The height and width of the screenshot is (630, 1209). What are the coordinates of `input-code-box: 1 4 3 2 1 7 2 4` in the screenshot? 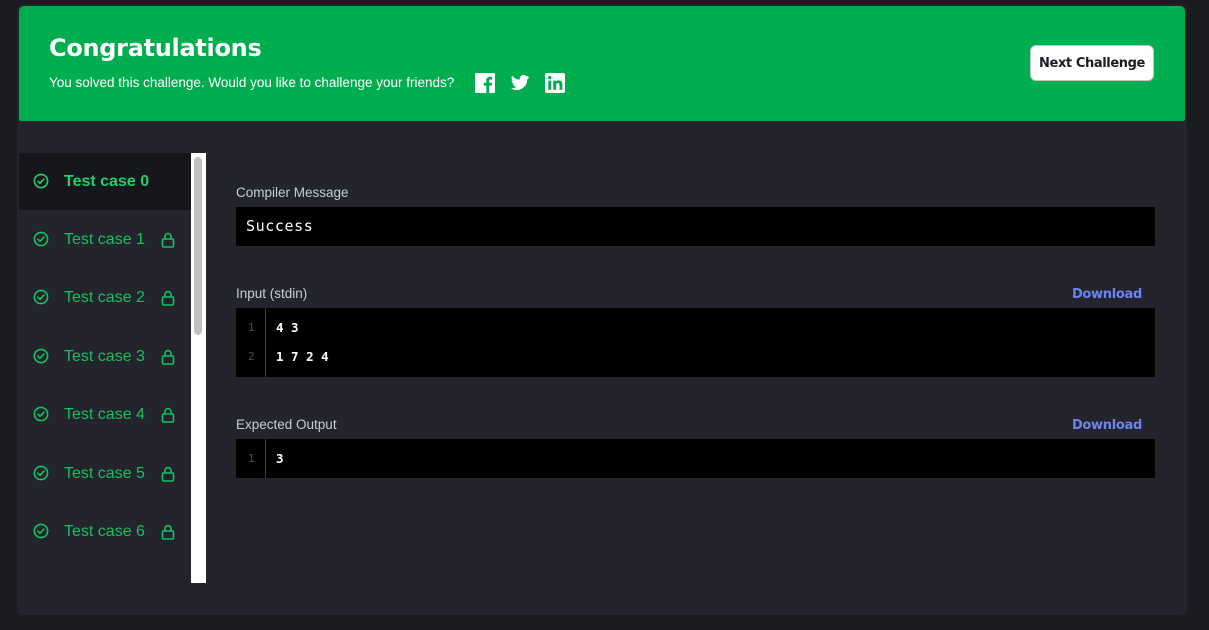 It's located at (695, 342).